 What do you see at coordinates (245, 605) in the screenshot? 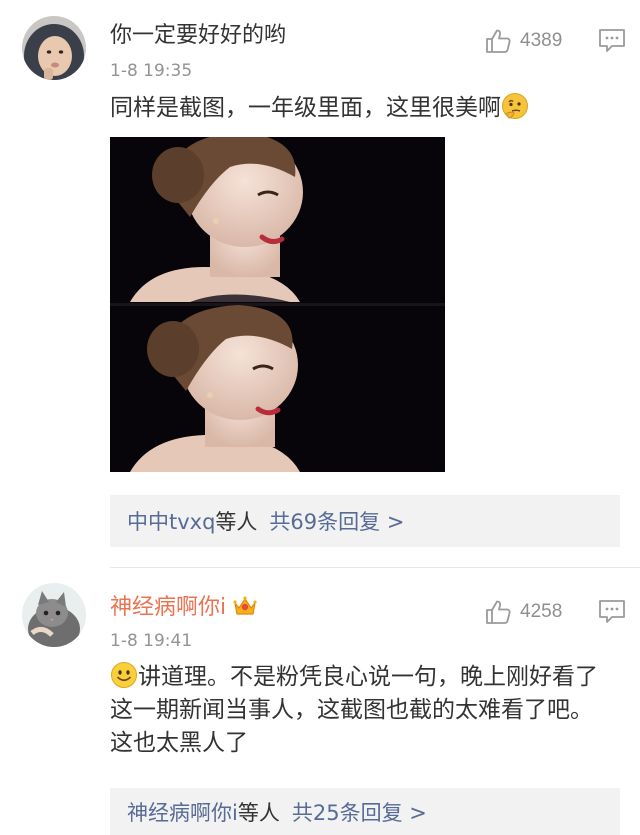
I see `vip-crown-icon` at bounding box center [245, 605].